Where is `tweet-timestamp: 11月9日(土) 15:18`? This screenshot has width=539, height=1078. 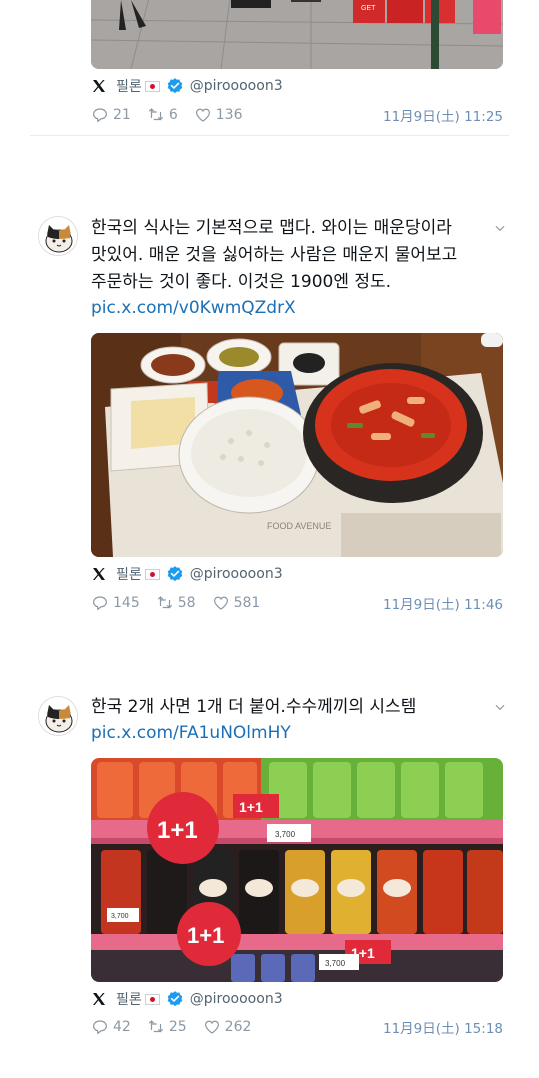 tweet-timestamp: 11月9日(土) 15:18 is located at coordinates (443, 1027).